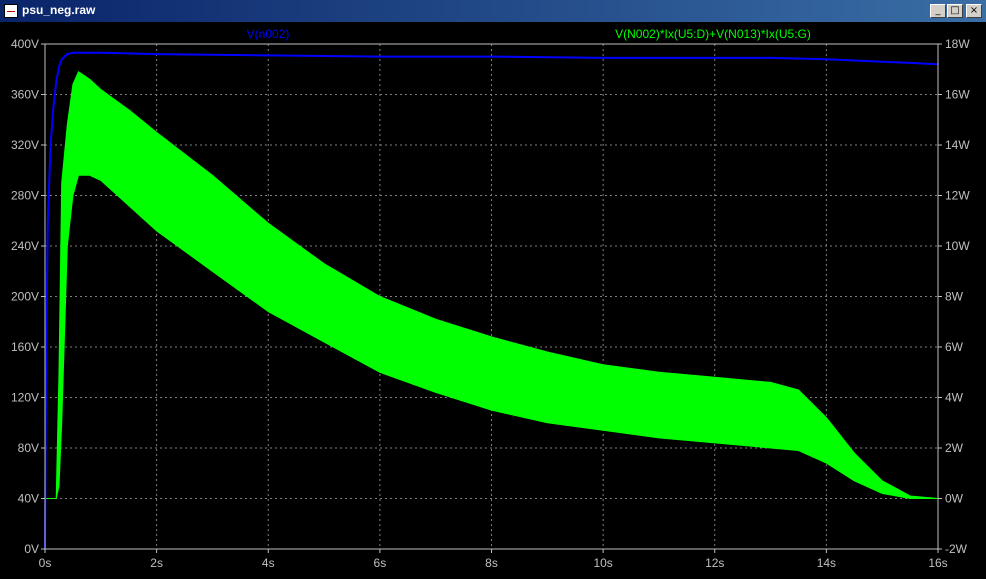 This screenshot has width=986, height=579. Describe the element at coordinates (957, 196) in the screenshot. I see `right-y-tick-label: 12W` at that location.